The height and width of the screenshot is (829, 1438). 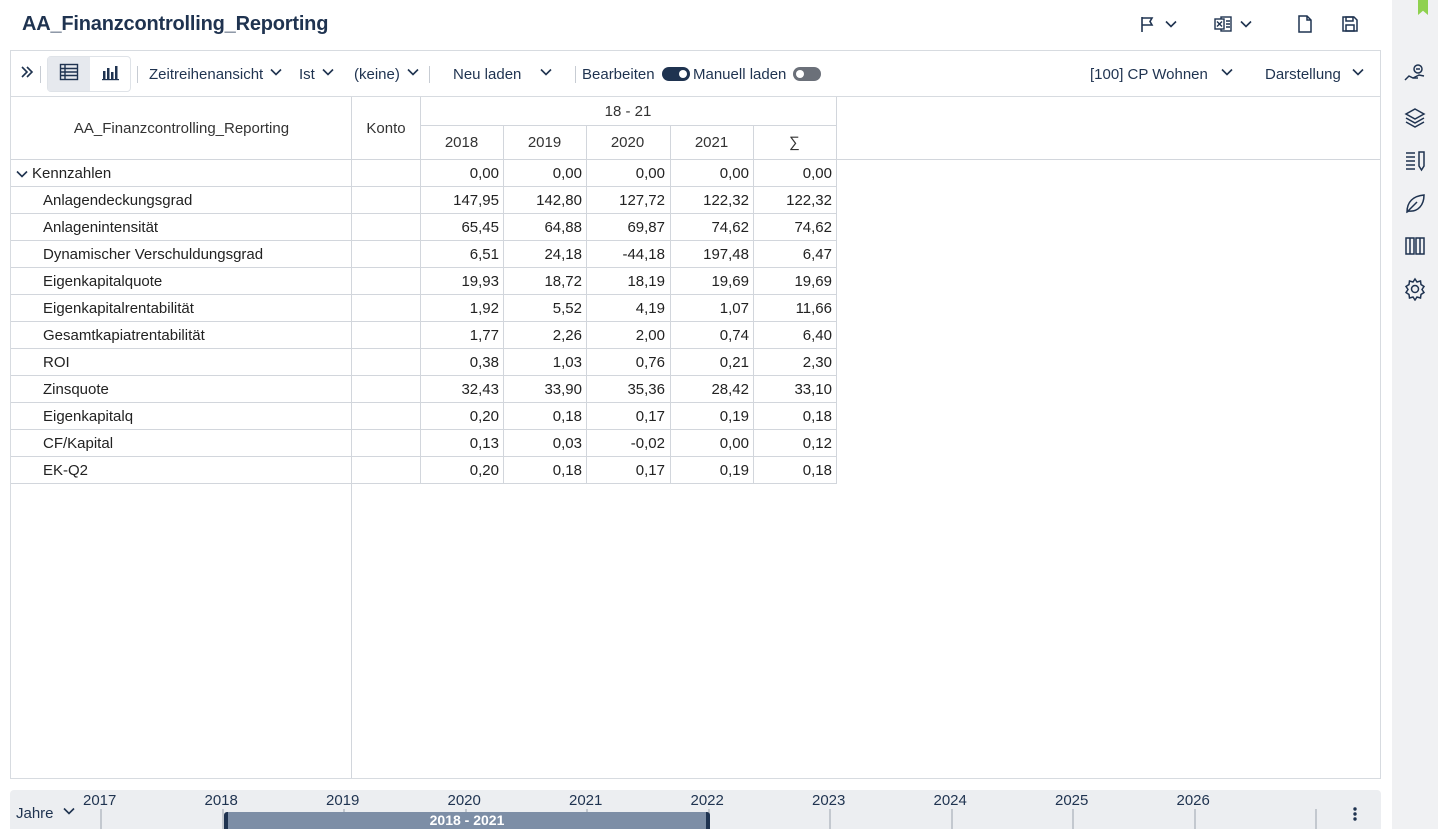 What do you see at coordinates (711, 389) in the screenshot?
I see `value-cell: 28,42` at bounding box center [711, 389].